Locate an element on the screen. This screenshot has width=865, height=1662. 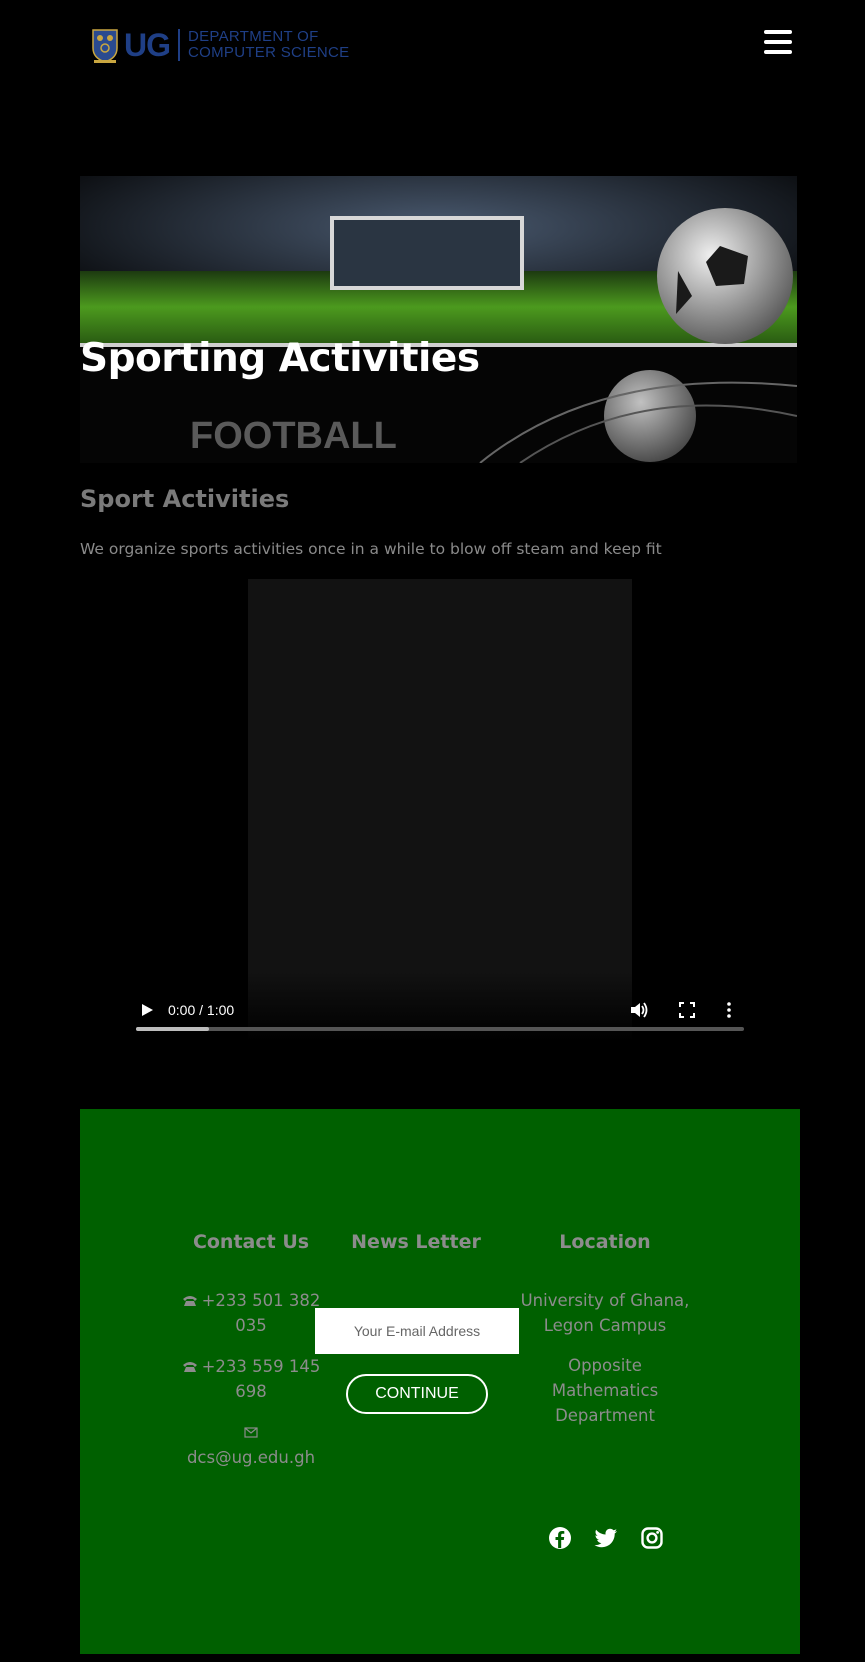
phone-1: +233 501 382 035 is located at coordinates (251, 1313).